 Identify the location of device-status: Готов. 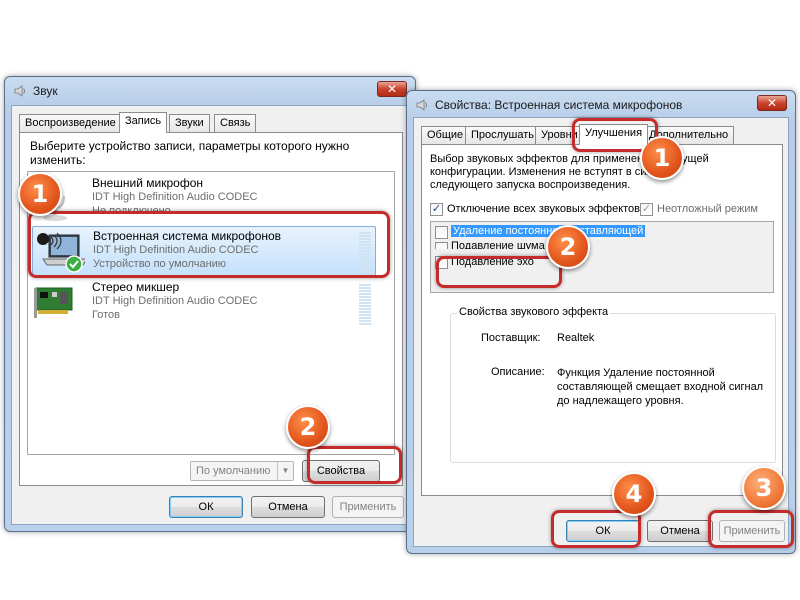
(106, 315).